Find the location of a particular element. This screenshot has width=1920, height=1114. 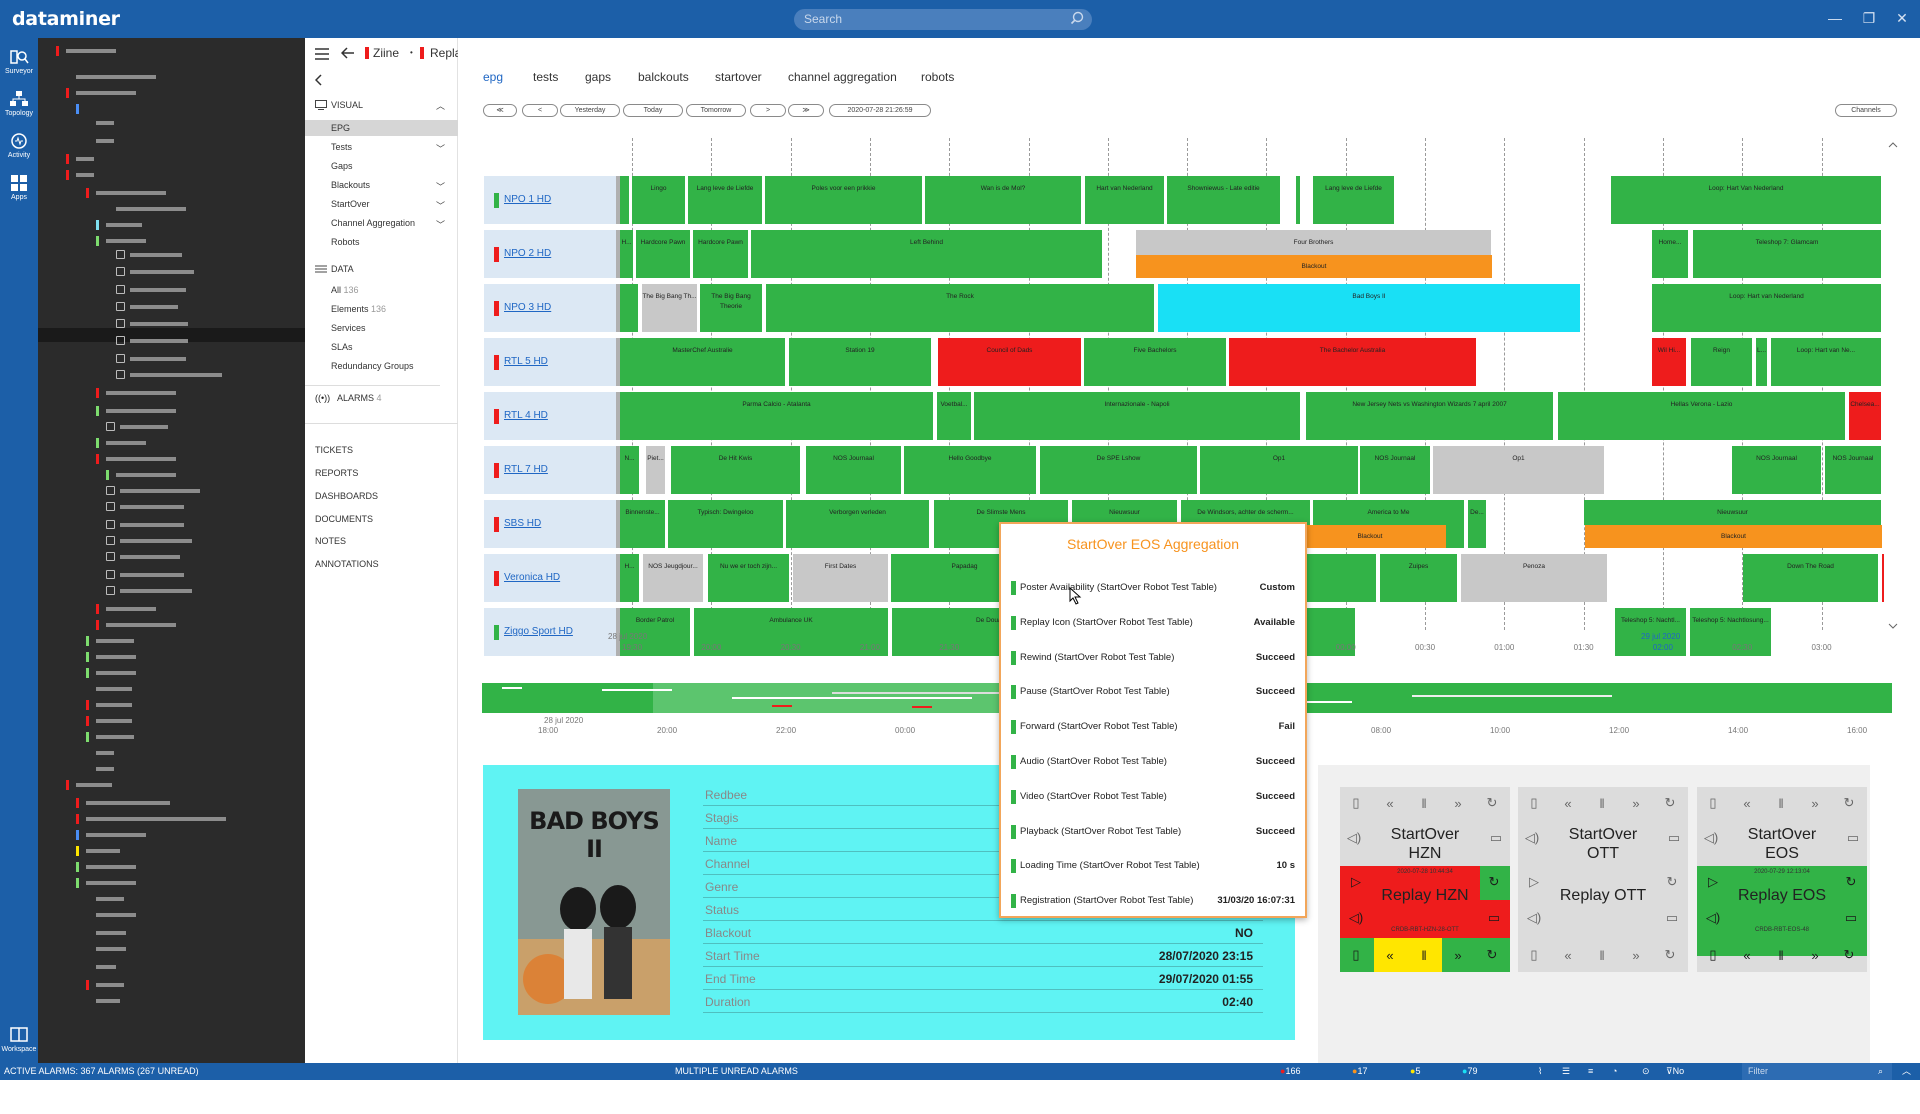

epg-program: Left Behind is located at coordinates (927, 254).